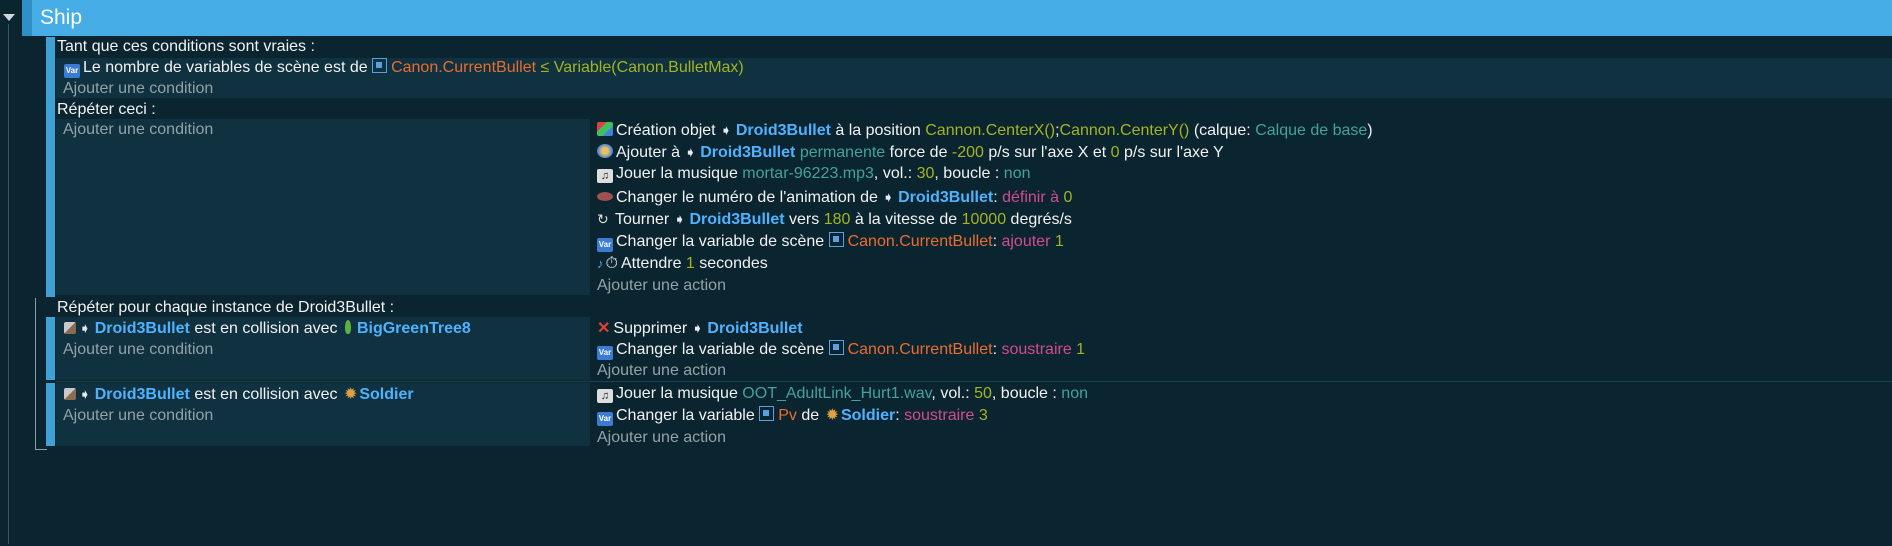  What do you see at coordinates (27, 18) in the screenshot?
I see `group-accent` at bounding box center [27, 18].